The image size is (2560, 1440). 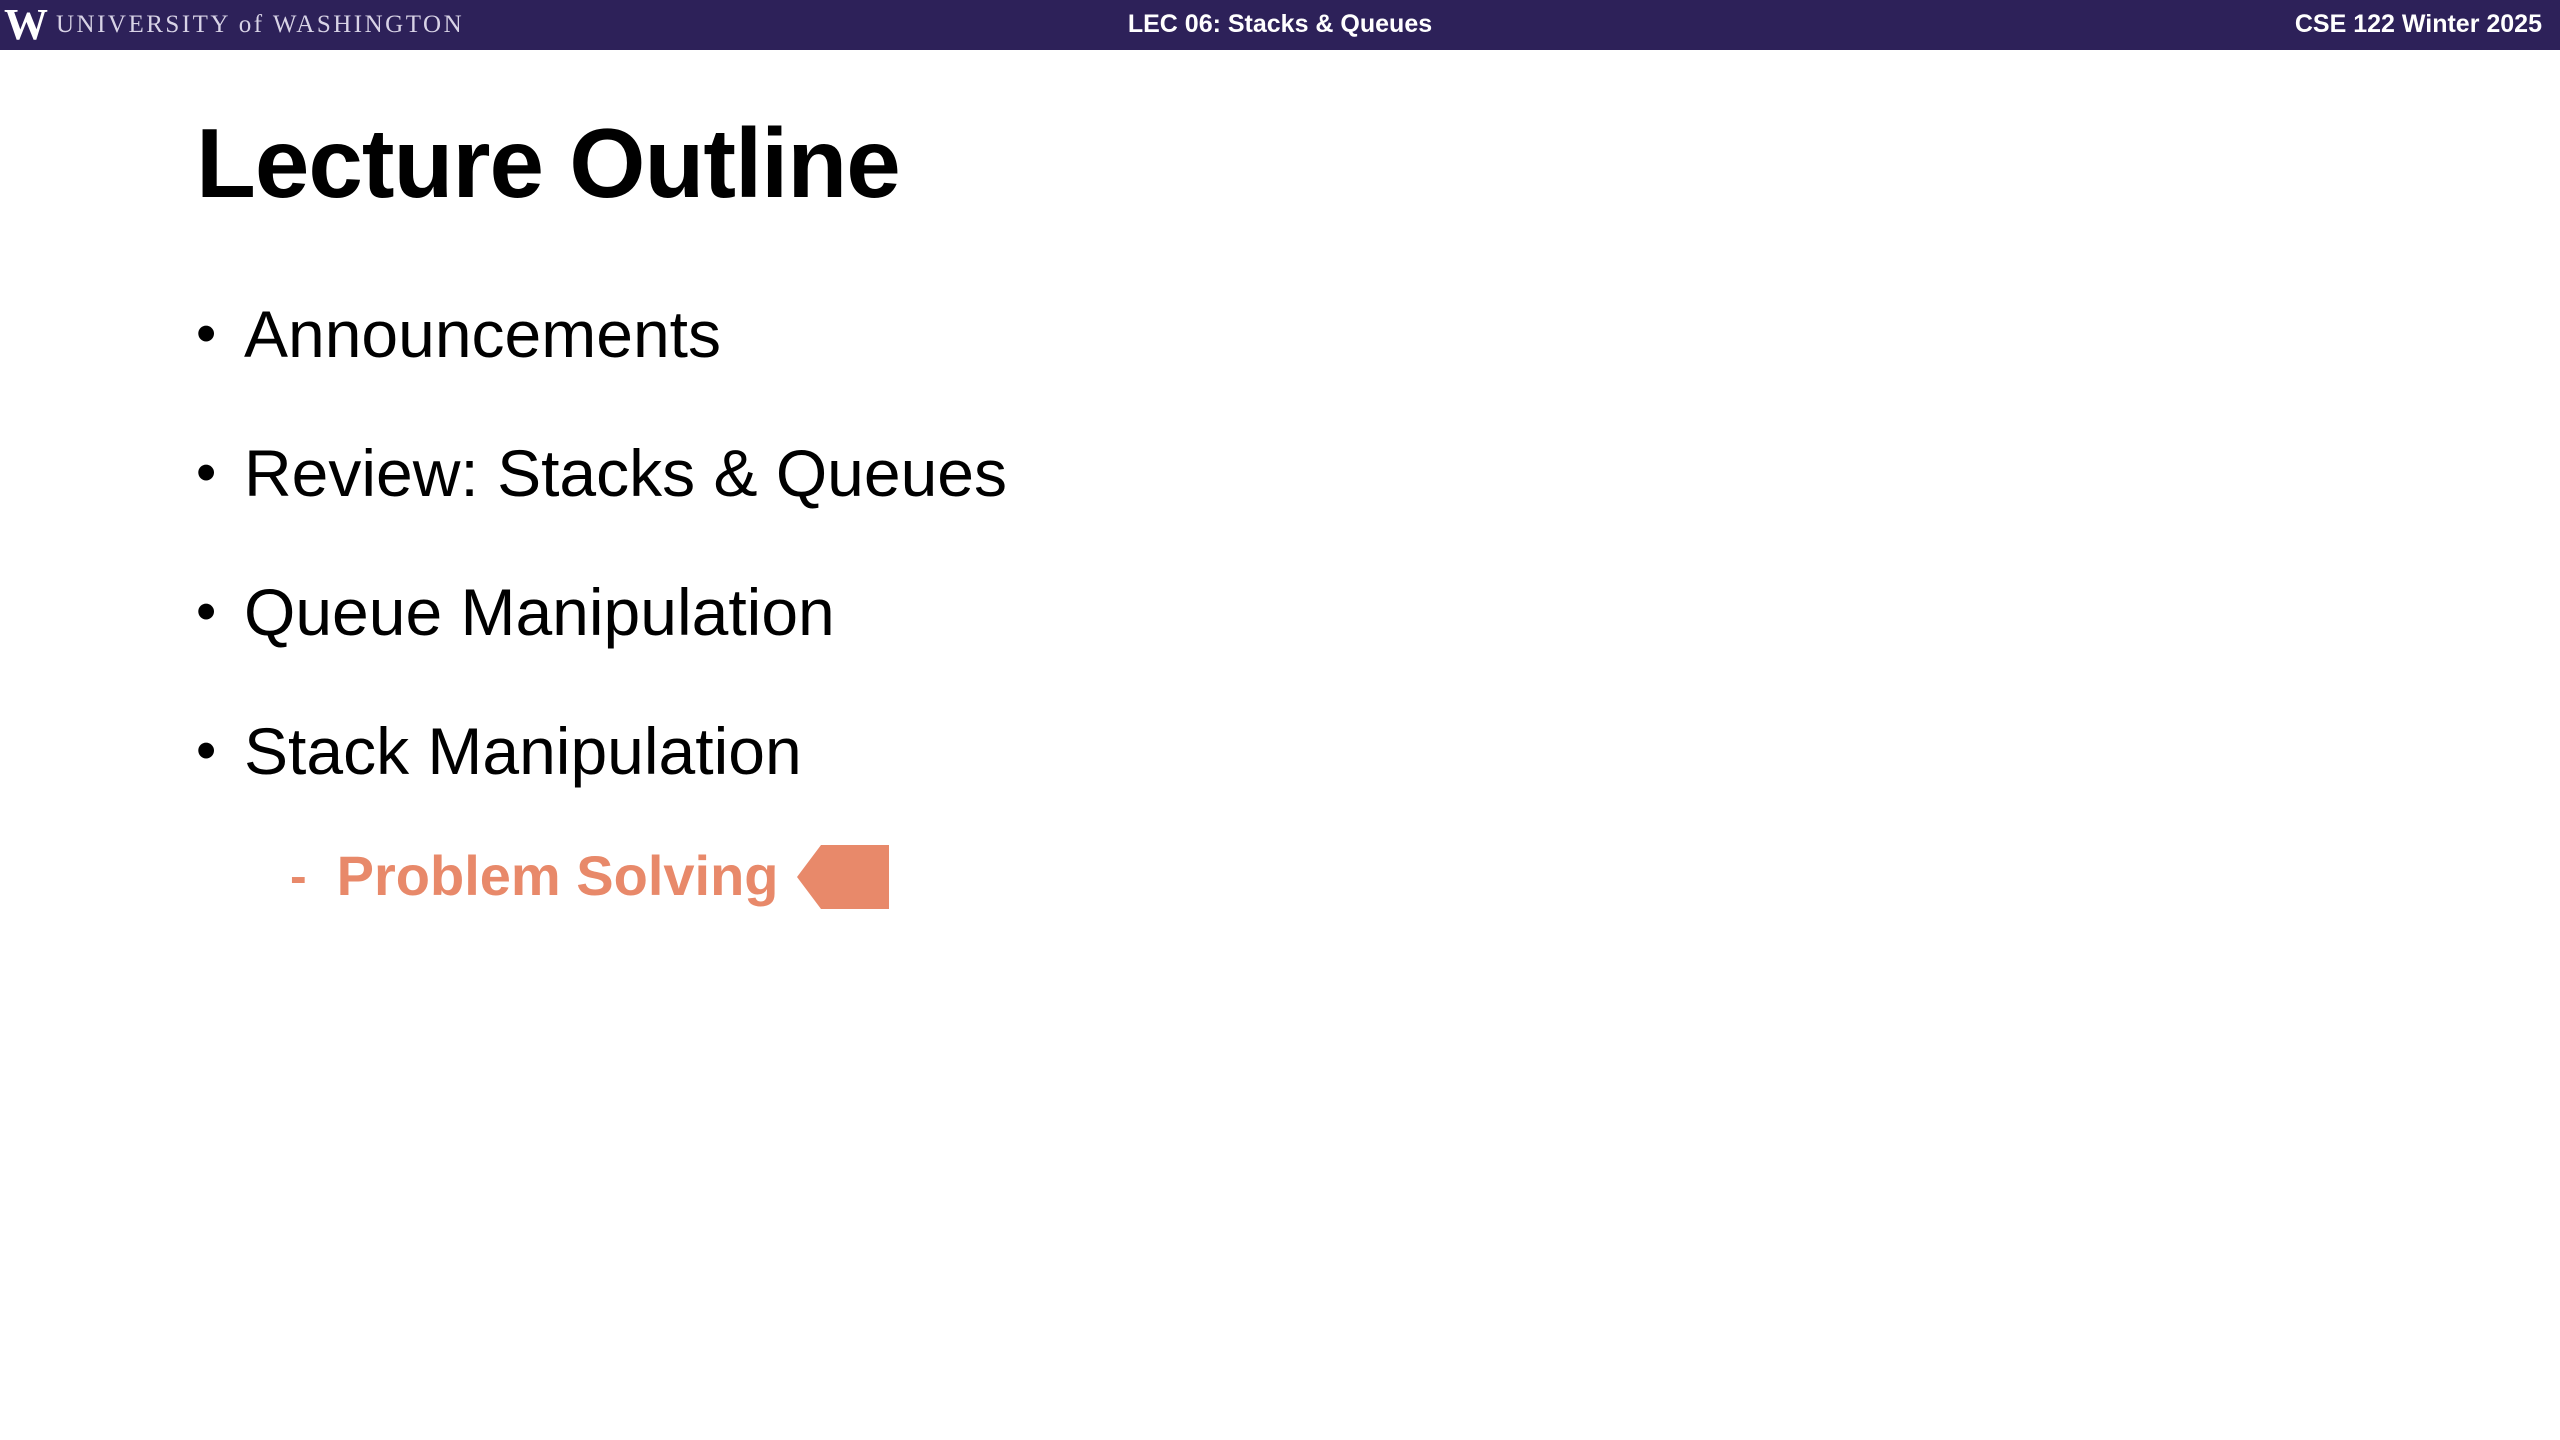 I want to click on outline-item-label: Stack Manipulation, so click(x=523, y=751).